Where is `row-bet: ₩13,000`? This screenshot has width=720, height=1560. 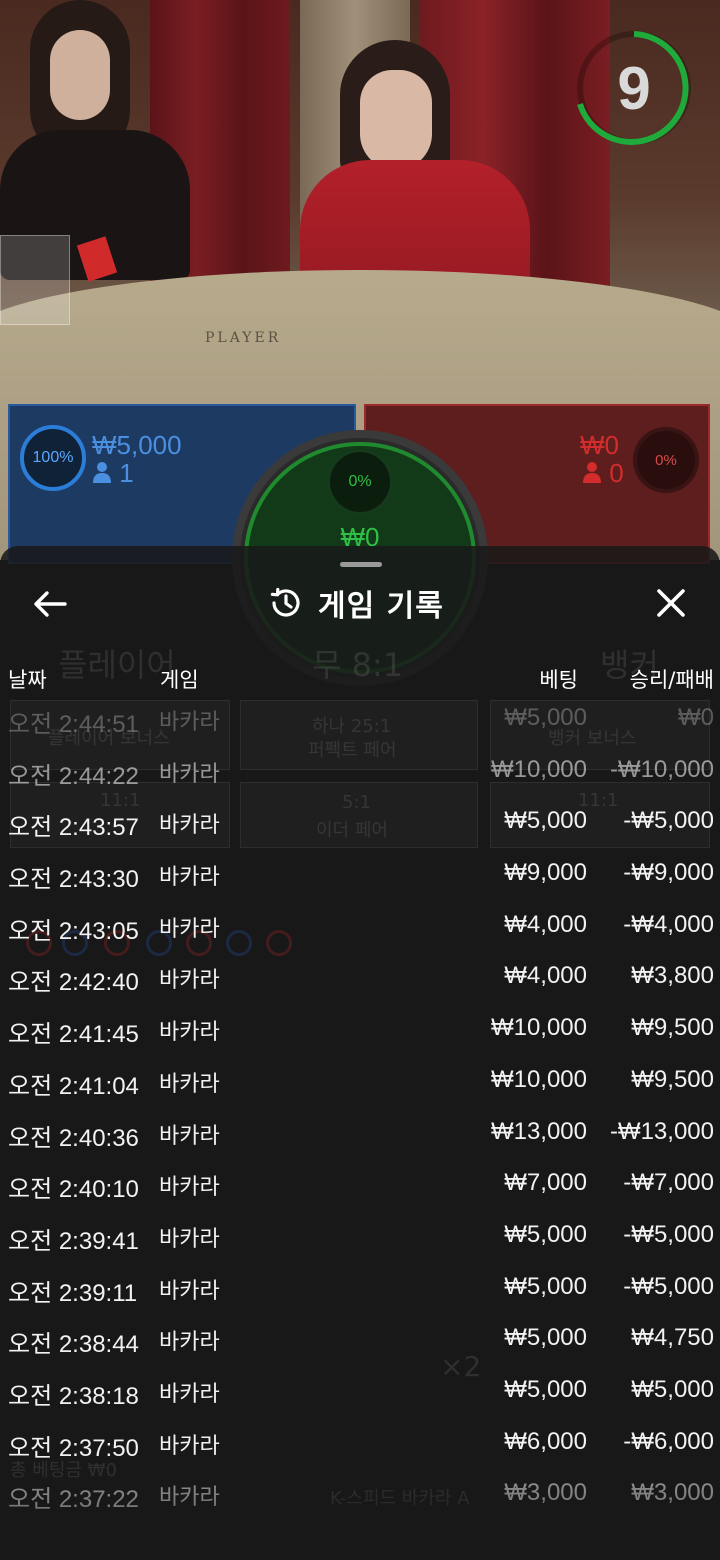
row-bet: ₩13,000 is located at coordinates (538, 1131).